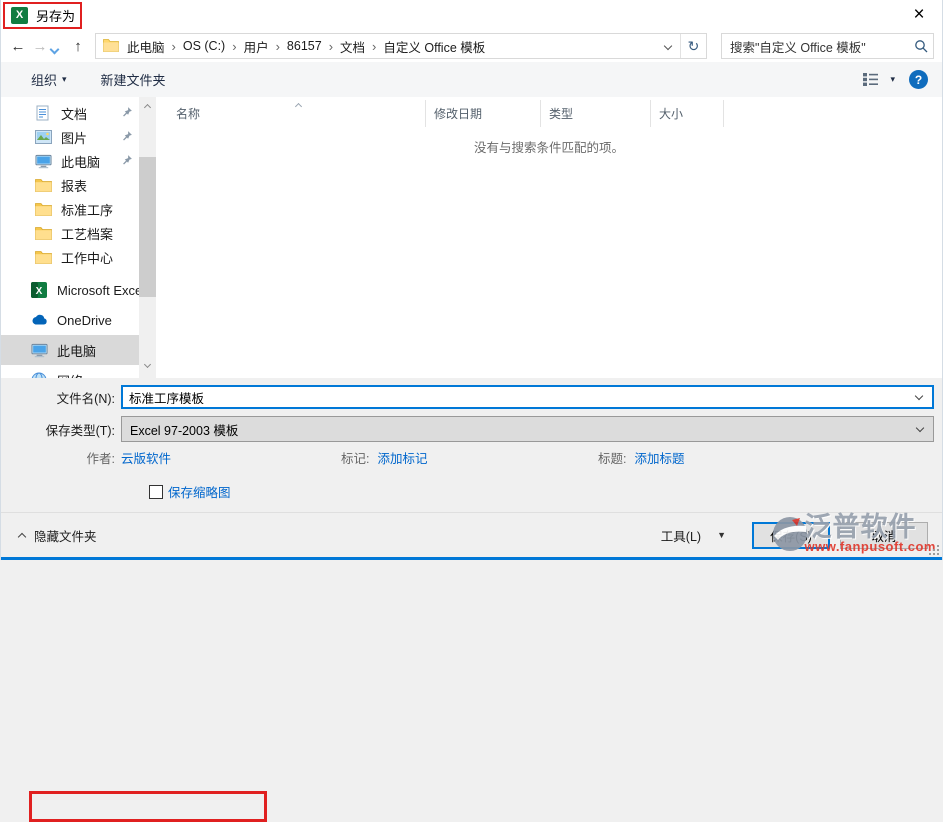 This screenshot has width=943, height=822. I want to click on dialog-footer: 隐藏文件夹 工具(L) ▼ 保存(S) 取消, so click(471, 534).